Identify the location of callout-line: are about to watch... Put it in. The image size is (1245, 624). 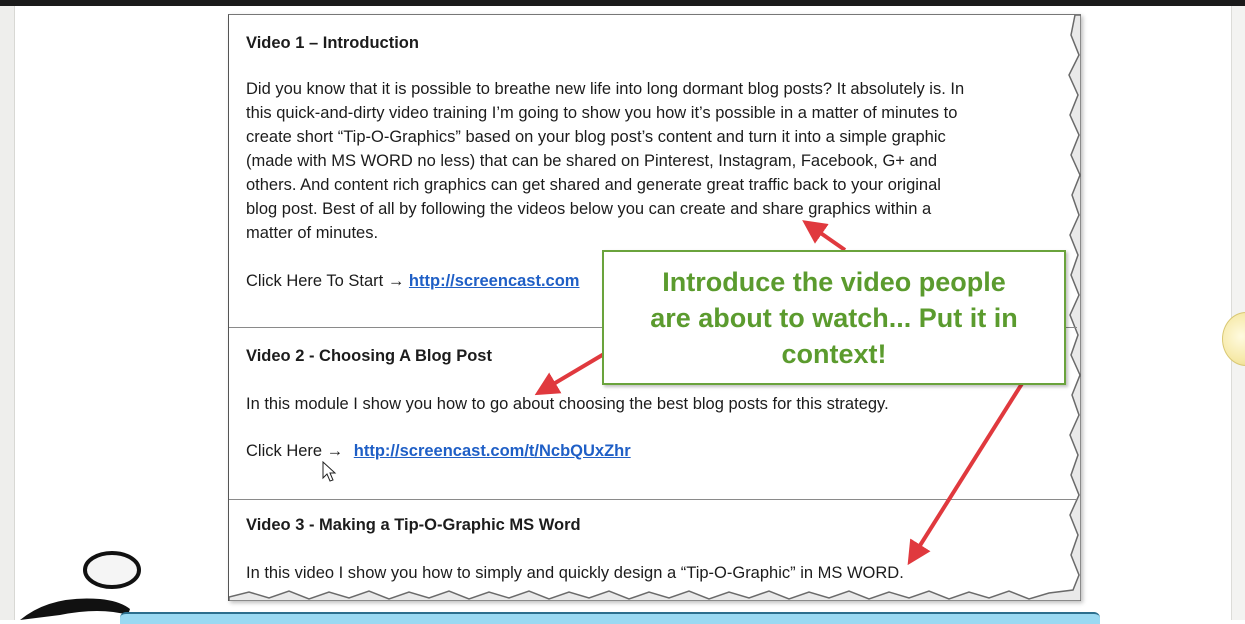
(834, 317).